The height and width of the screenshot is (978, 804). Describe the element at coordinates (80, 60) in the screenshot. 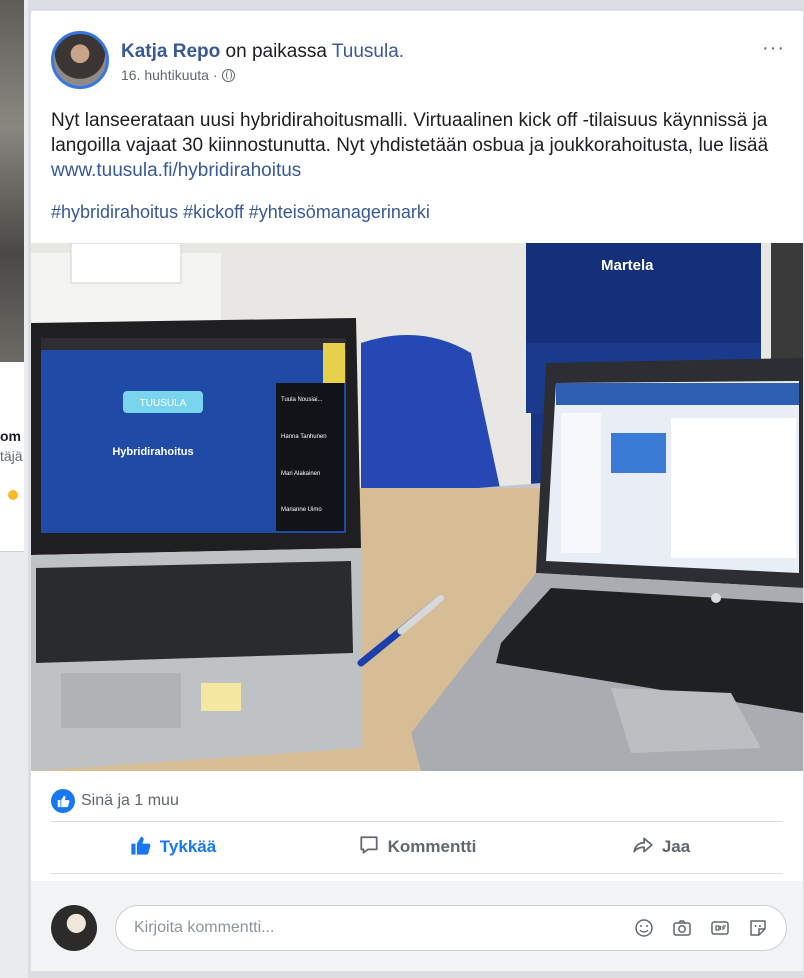

I see `author-avatar` at that location.